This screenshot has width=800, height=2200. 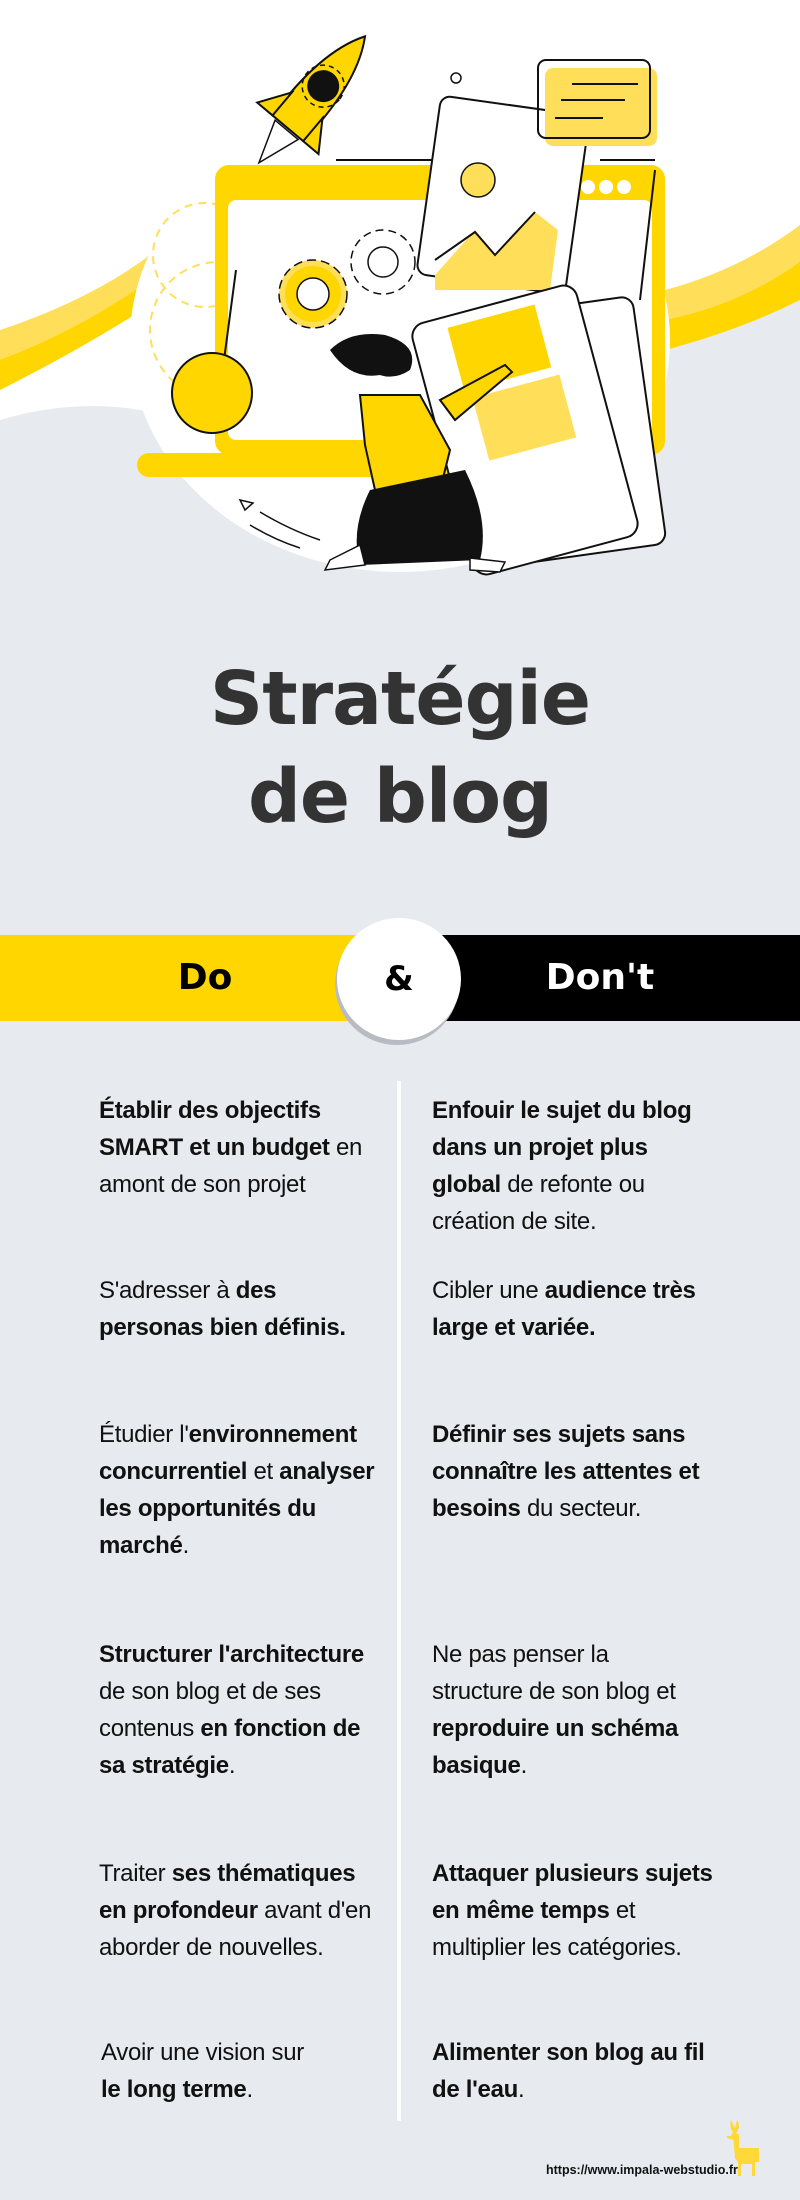 I want to click on bold-text: Définir ses sujets sans, so click(x=559, y=1434).